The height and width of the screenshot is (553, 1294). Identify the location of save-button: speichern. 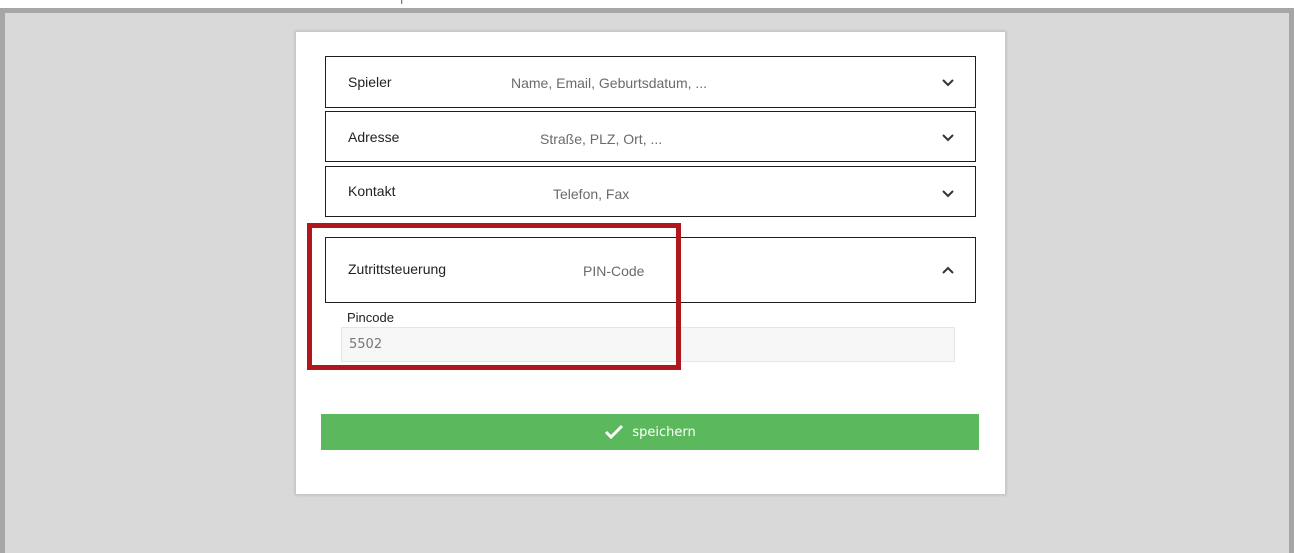
(650, 432).